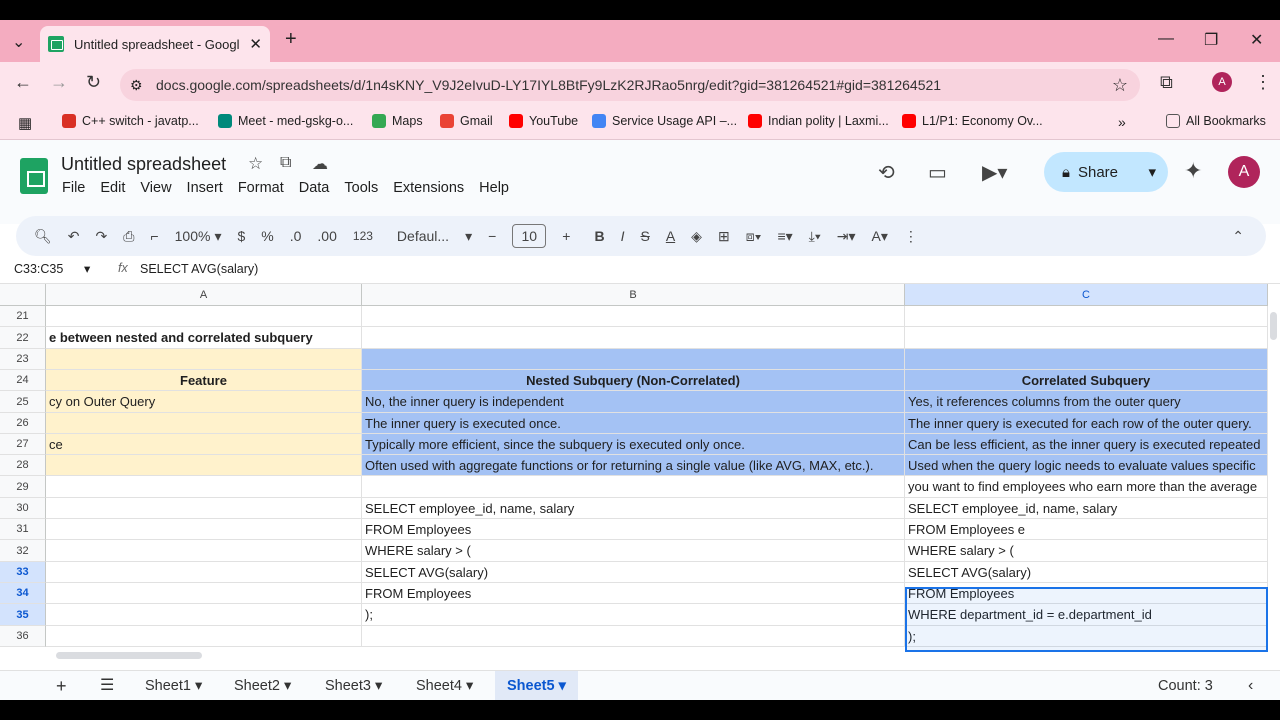 This screenshot has width=1280, height=720. I want to click on menu-extensions: Extensions, so click(428, 188).